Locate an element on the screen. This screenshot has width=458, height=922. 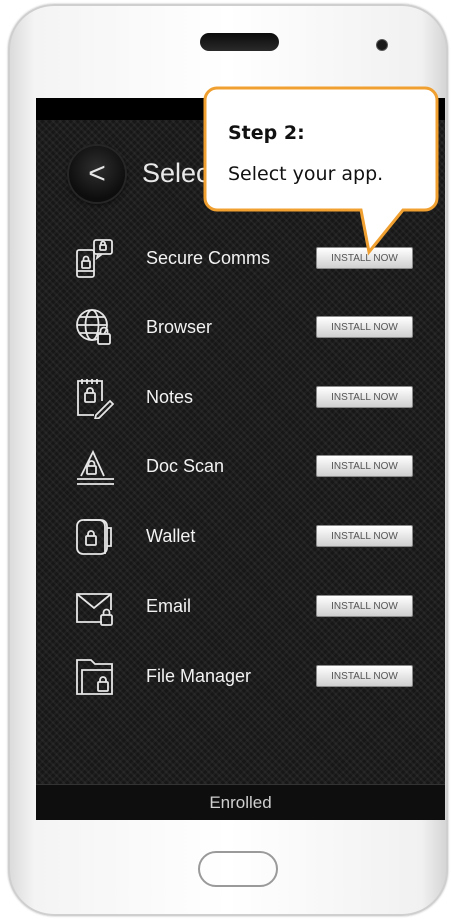
back-button: < is located at coordinates (97, 174).